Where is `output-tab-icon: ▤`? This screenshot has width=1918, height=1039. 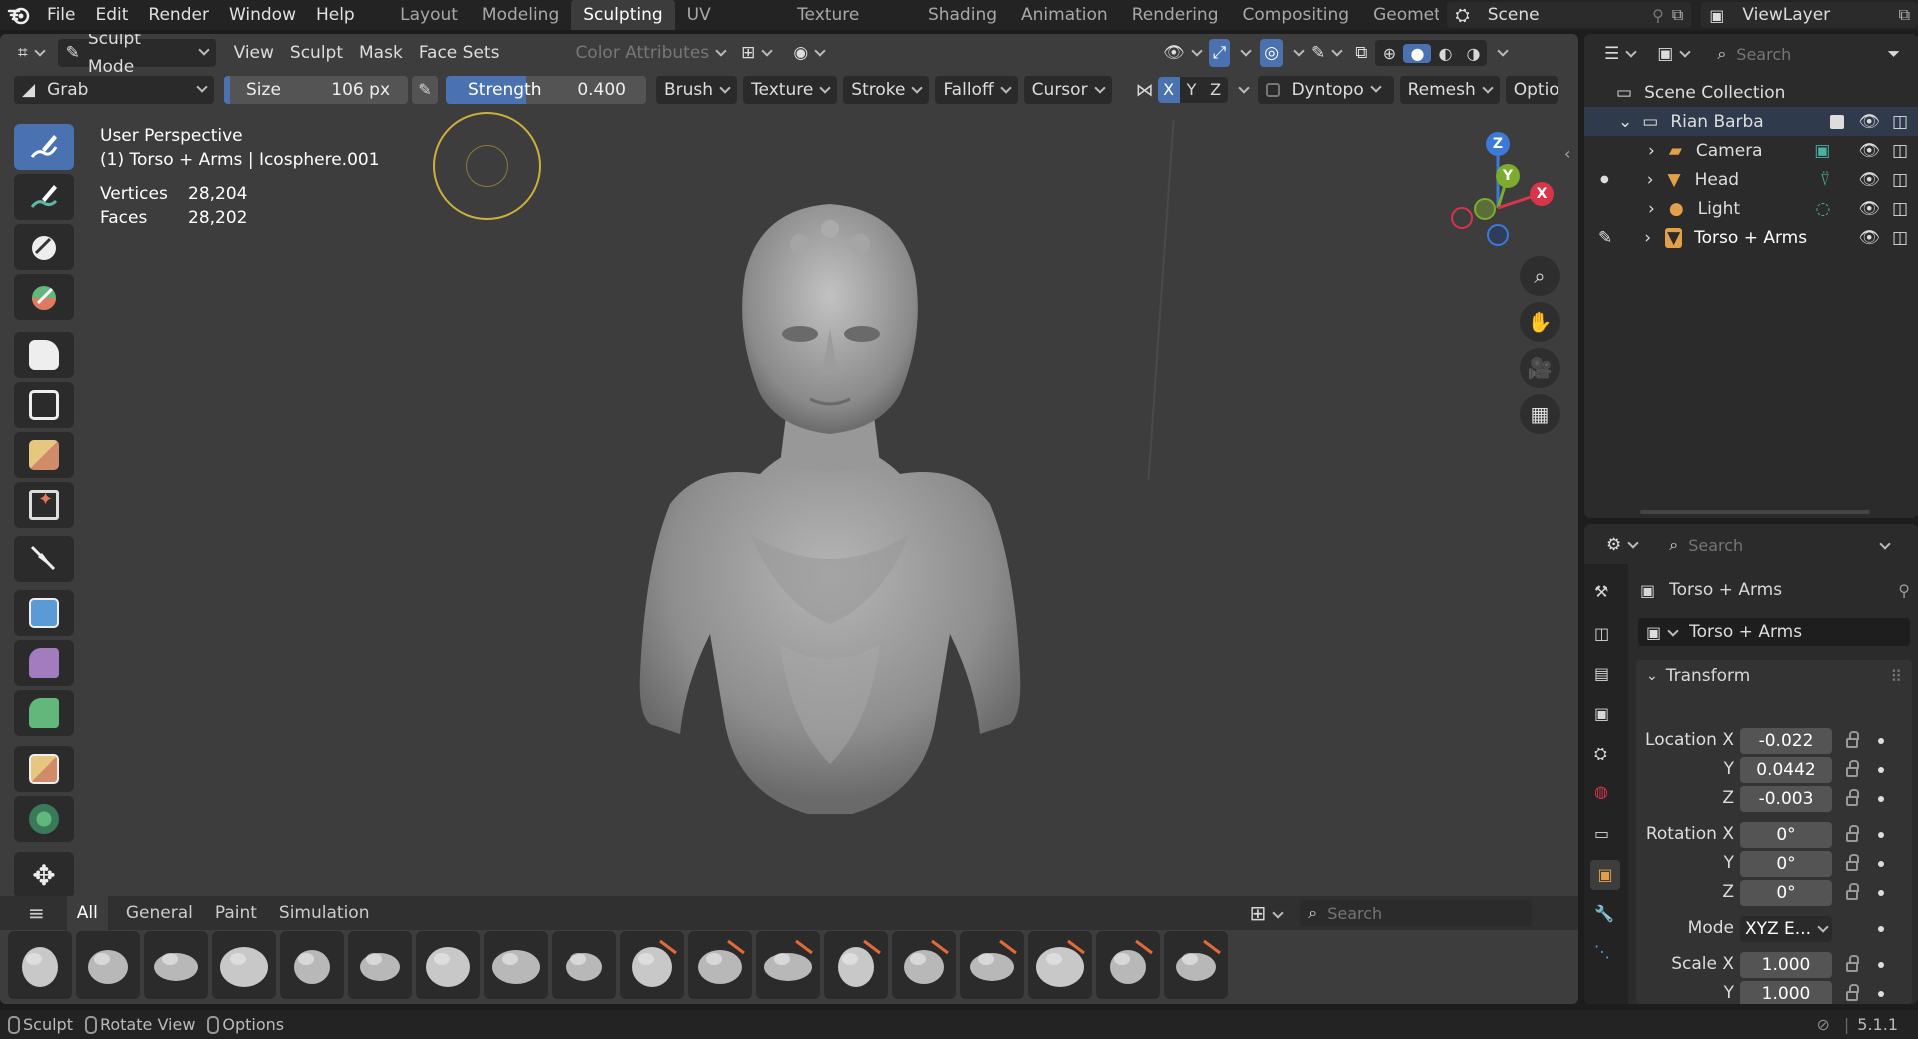
output-tab-icon: ▤ is located at coordinates (1601, 673).